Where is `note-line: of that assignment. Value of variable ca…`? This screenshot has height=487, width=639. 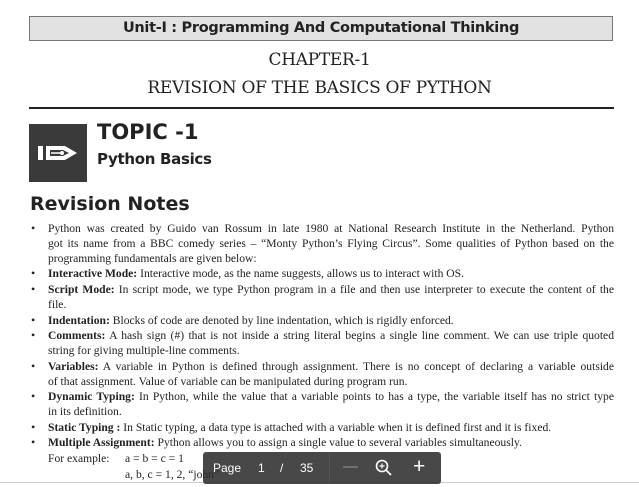 note-line: of that assignment. Value of variable ca… is located at coordinates (228, 381).